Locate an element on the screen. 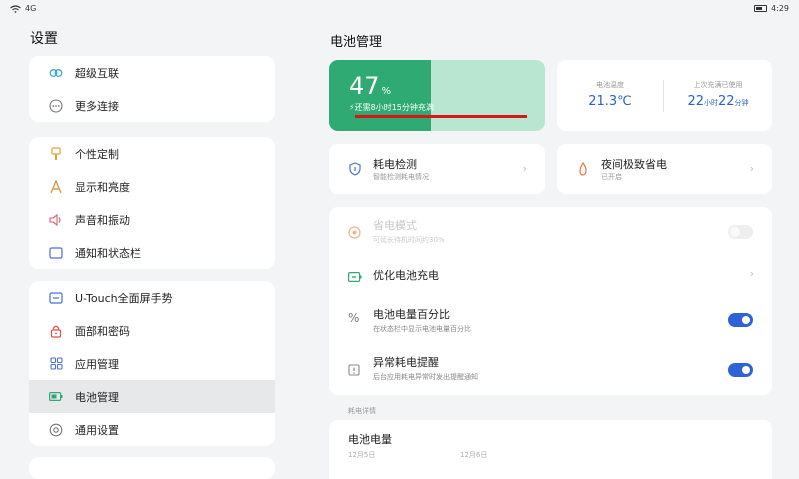 The height and width of the screenshot is (479, 799). charge-remaining-text: 还需8小时15分钟充满 is located at coordinates (394, 107).